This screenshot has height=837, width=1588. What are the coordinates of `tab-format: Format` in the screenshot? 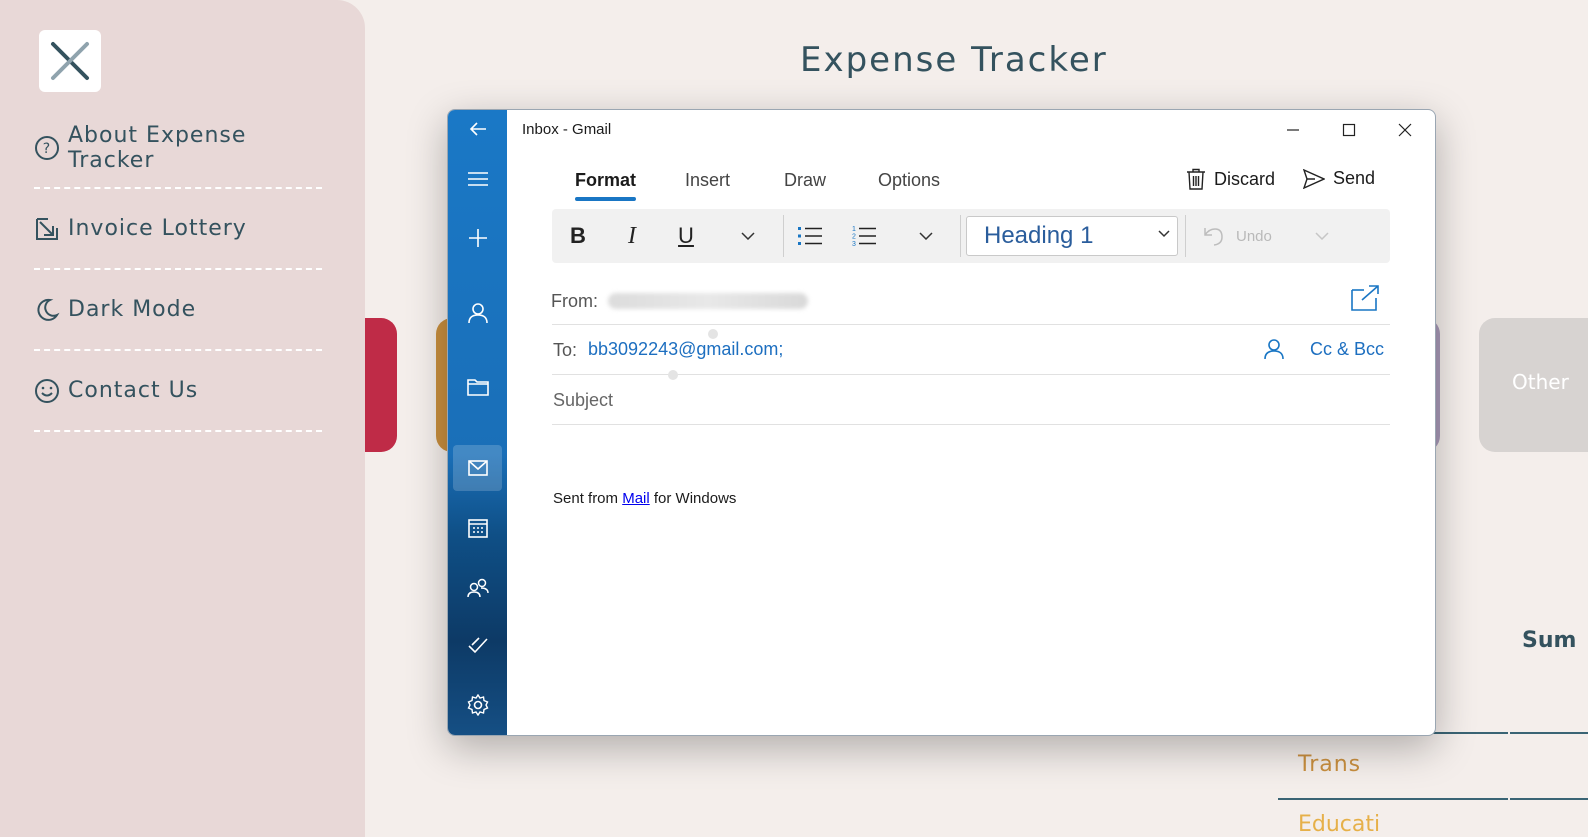 It's located at (605, 180).